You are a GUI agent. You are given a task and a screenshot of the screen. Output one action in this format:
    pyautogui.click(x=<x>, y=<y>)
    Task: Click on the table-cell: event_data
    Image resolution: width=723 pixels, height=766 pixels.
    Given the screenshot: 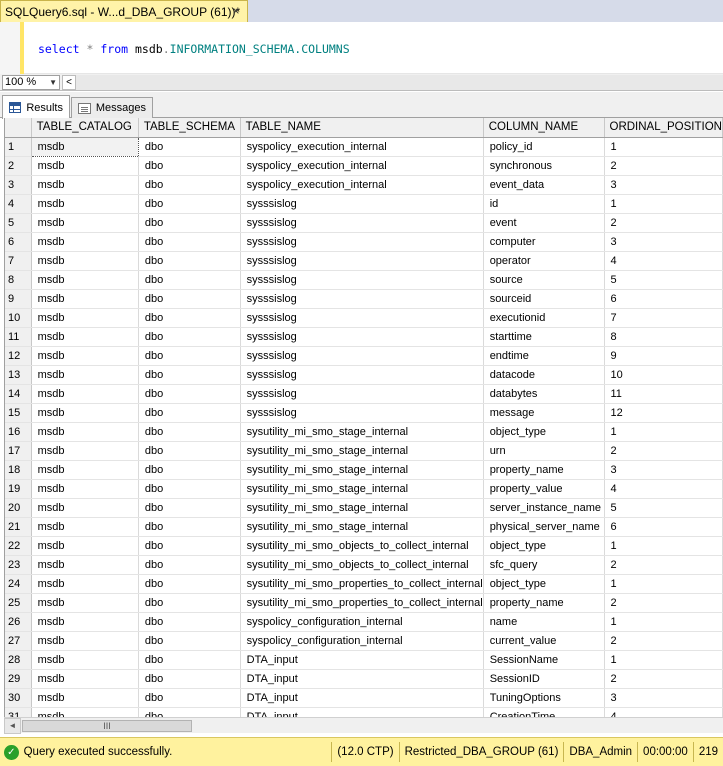 What is the action you would take?
    pyautogui.click(x=544, y=185)
    